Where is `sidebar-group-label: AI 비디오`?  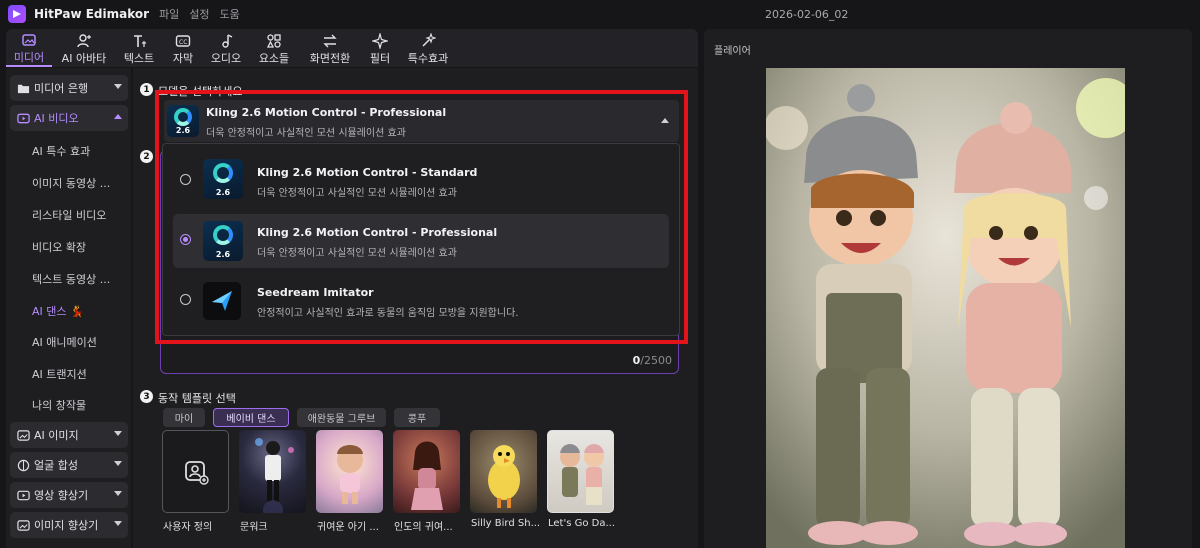 sidebar-group-label: AI 비디오 is located at coordinates (56, 118).